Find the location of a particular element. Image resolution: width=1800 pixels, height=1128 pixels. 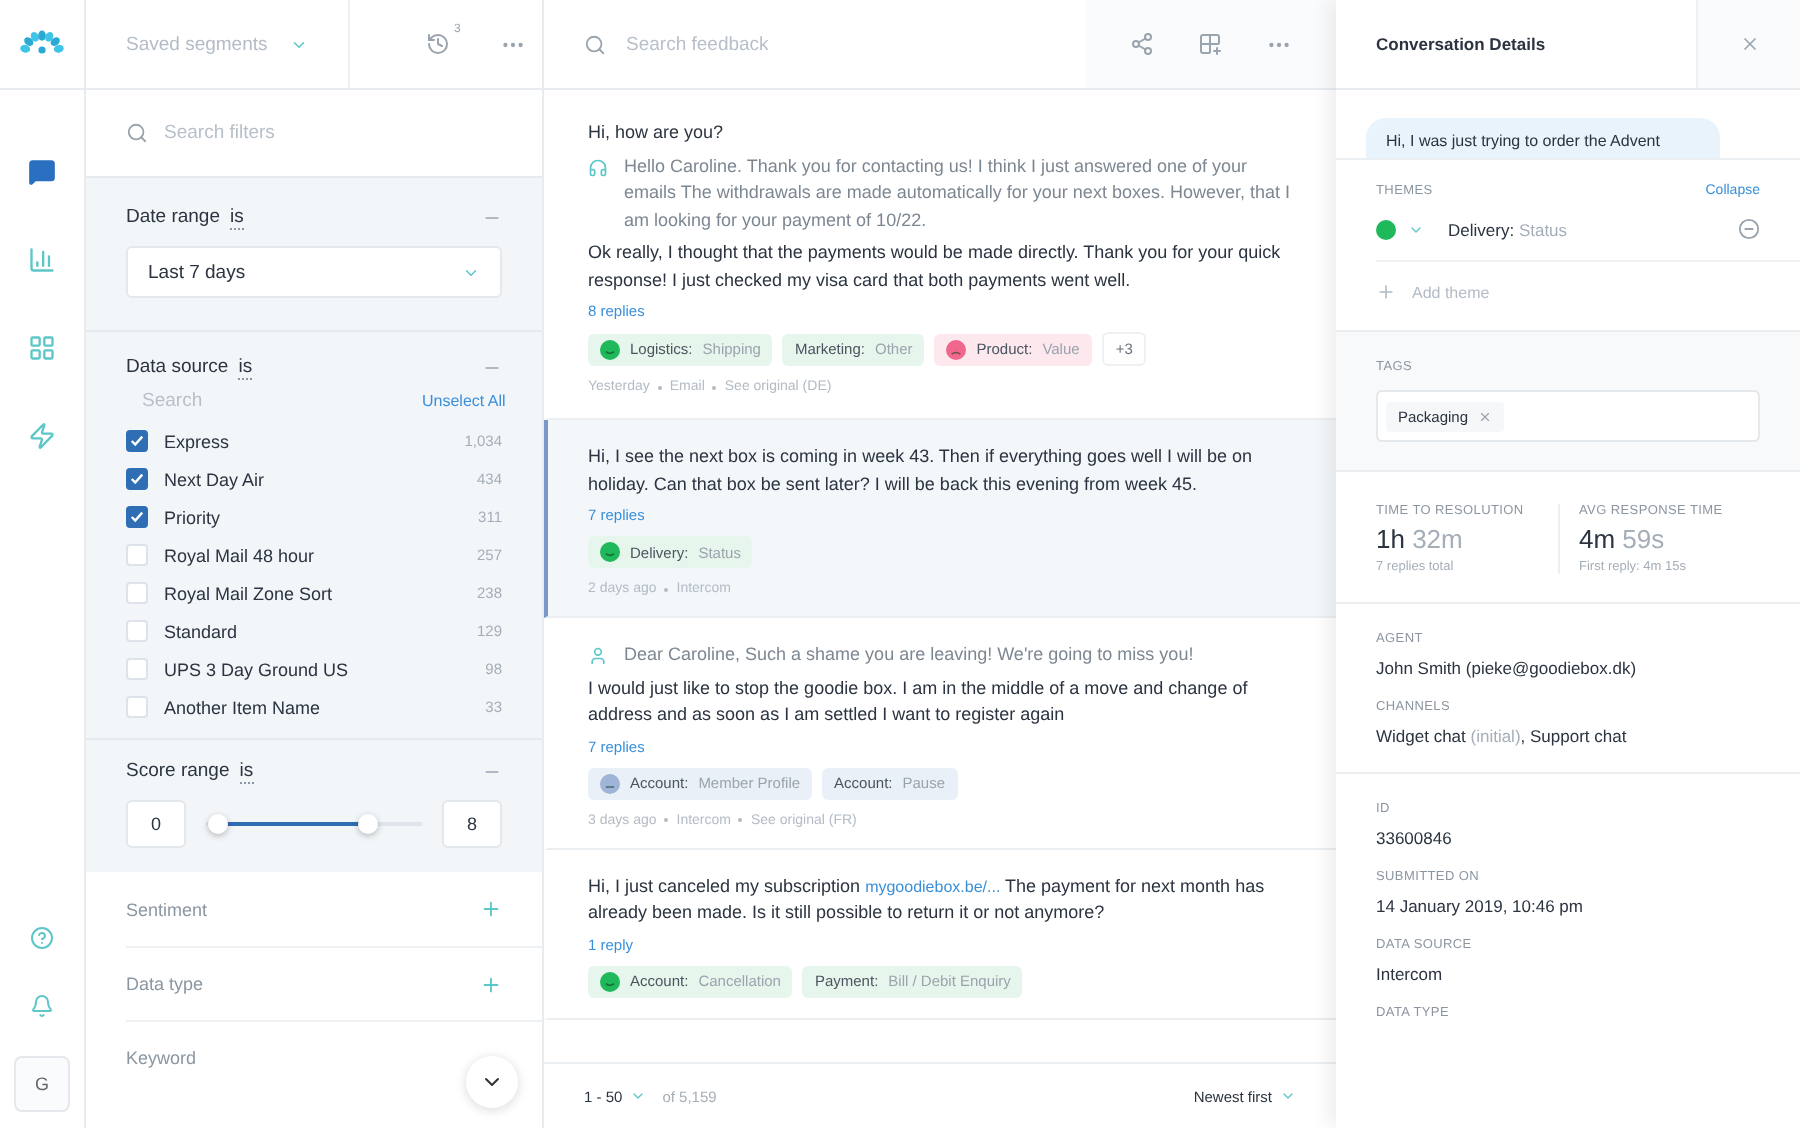

message-text: Dear Caroline, Such a shame you are leaving! We're going to miss you! is located at coordinates (909, 655).